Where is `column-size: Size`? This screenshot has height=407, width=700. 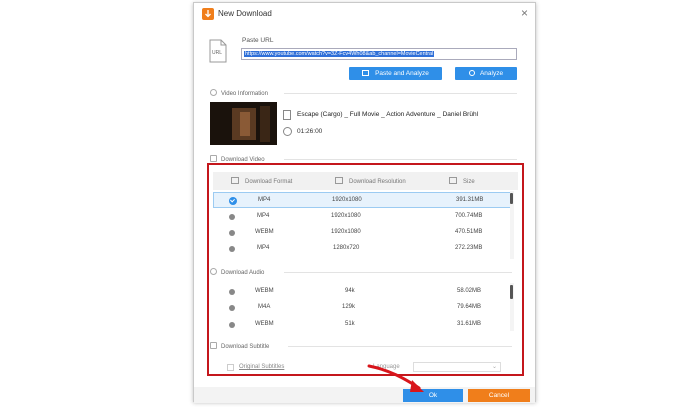 column-size: Size is located at coordinates (462, 181).